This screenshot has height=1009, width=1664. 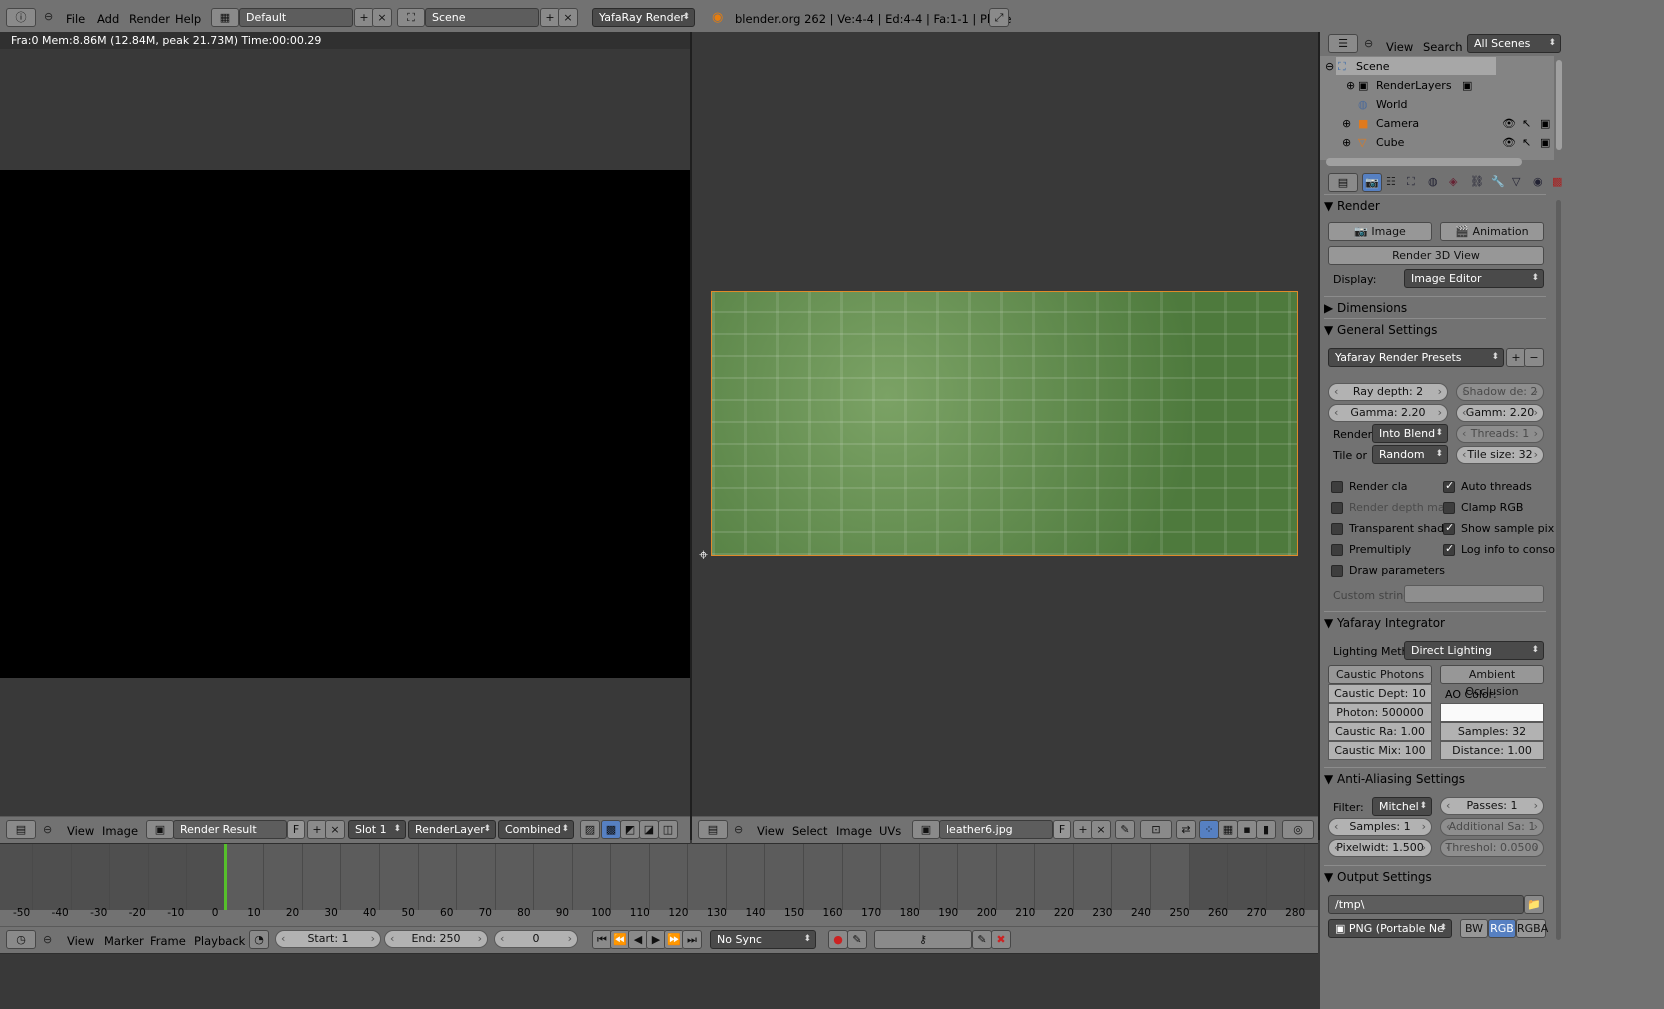 I want to click on end-frame-field: End: 250, so click(x=436, y=939).